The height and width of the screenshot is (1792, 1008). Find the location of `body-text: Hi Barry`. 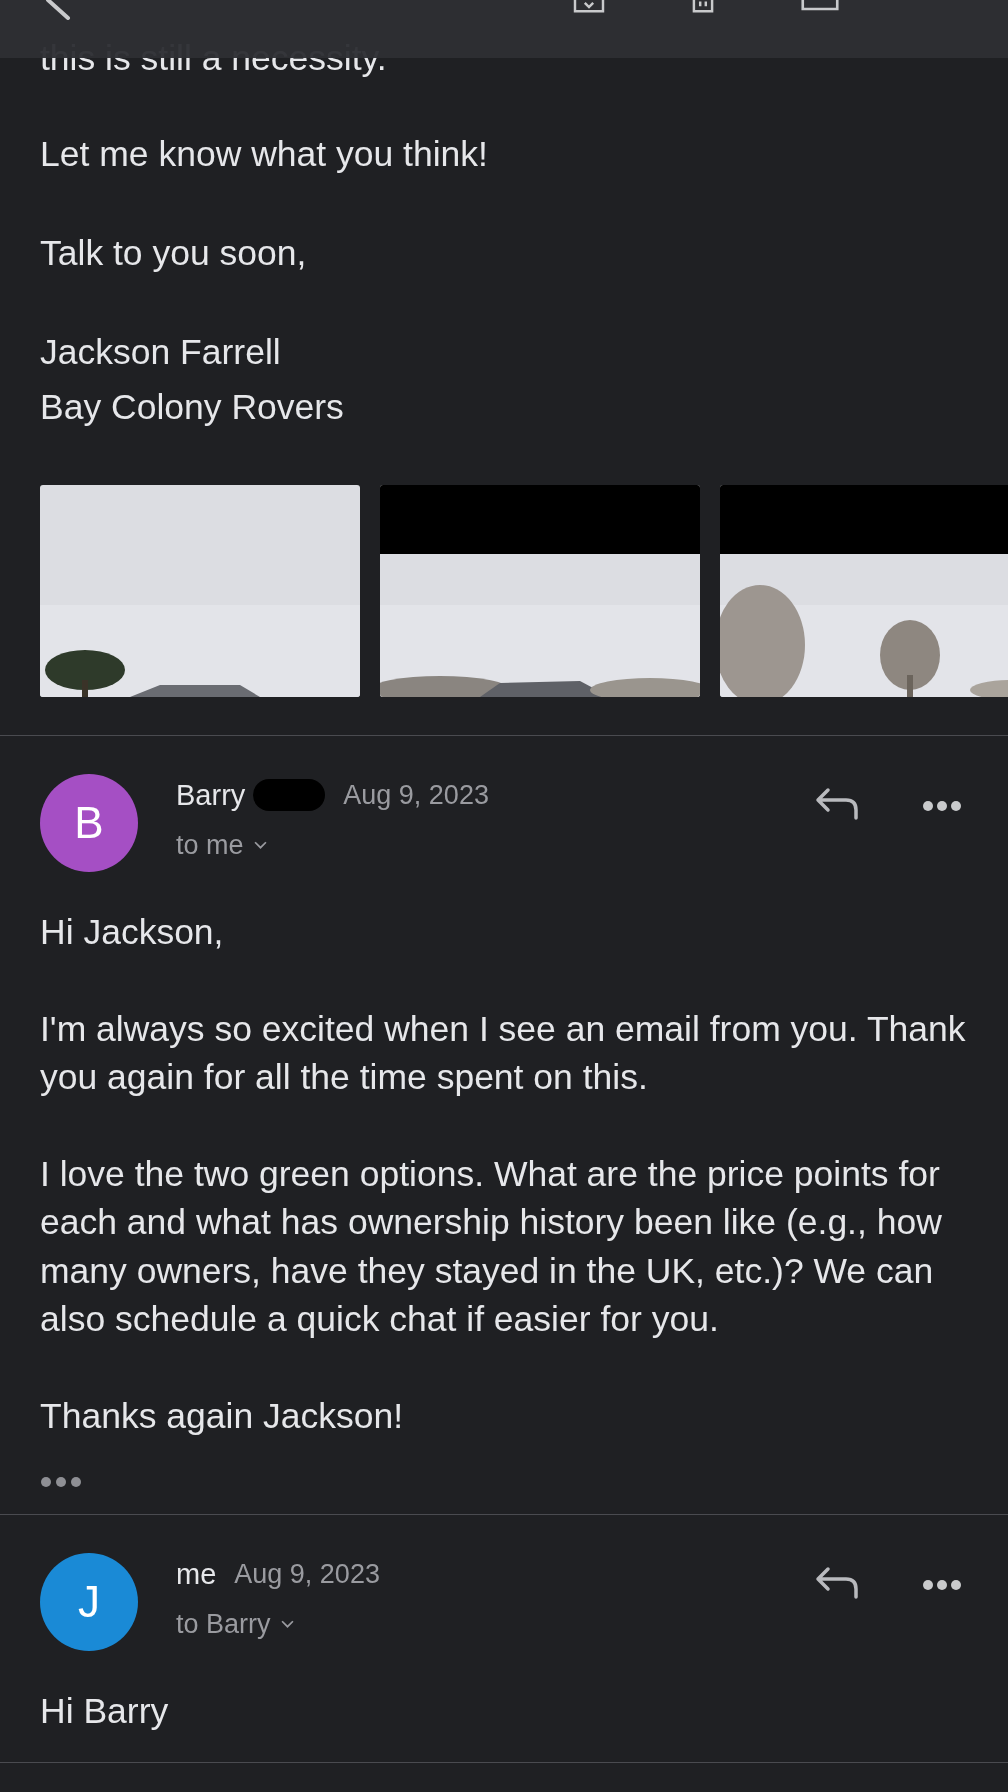

body-text: Hi Barry is located at coordinates (105, 1711).